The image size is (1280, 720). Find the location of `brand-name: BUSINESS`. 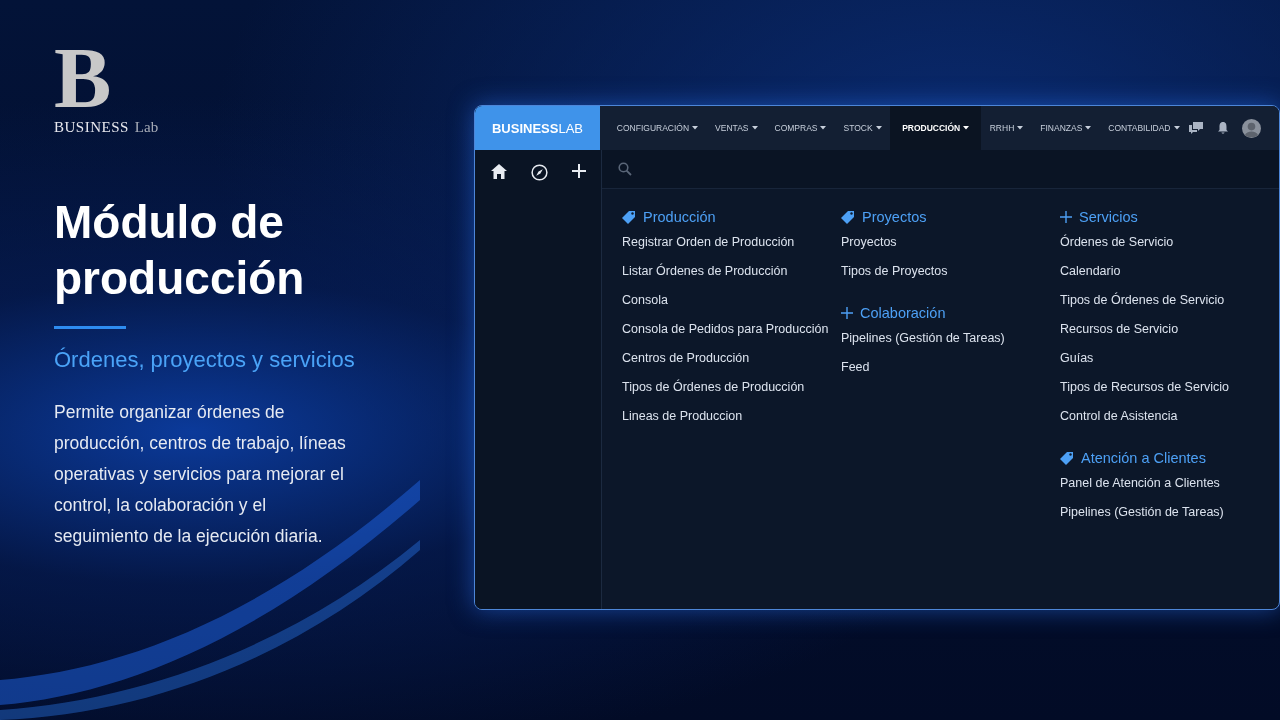

brand-name: BUSINESS is located at coordinates (91, 127).